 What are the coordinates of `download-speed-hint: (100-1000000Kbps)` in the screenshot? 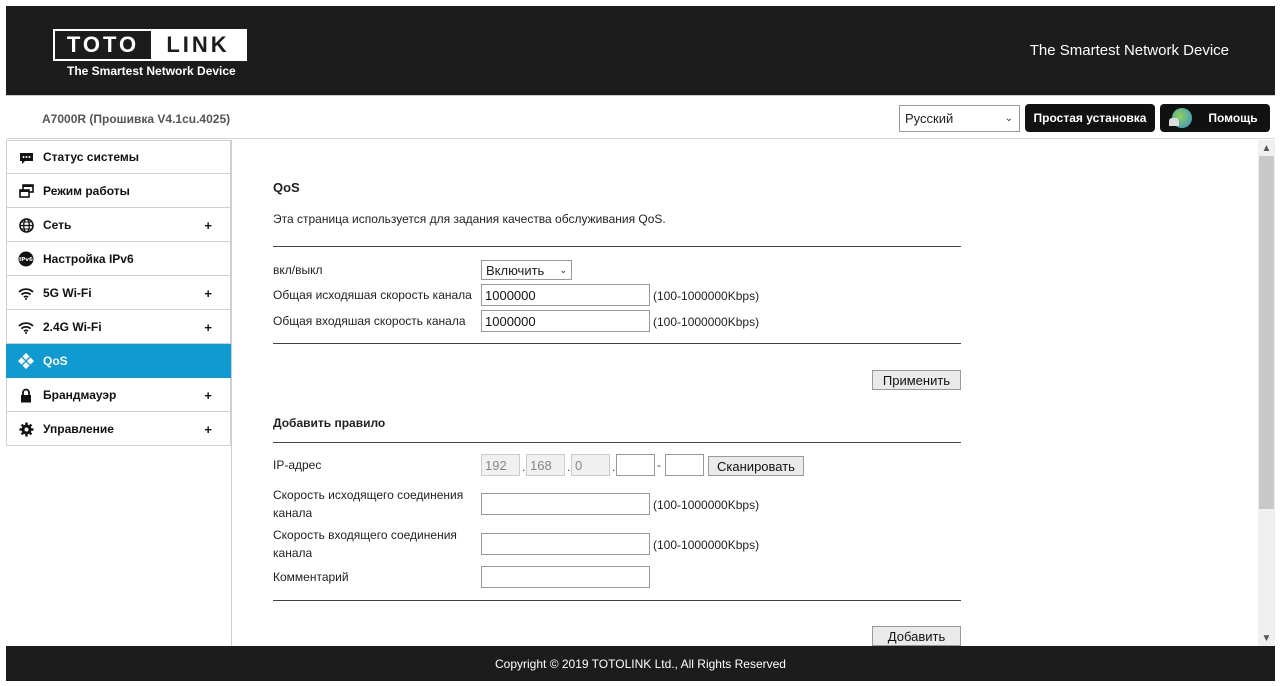 It's located at (706, 322).